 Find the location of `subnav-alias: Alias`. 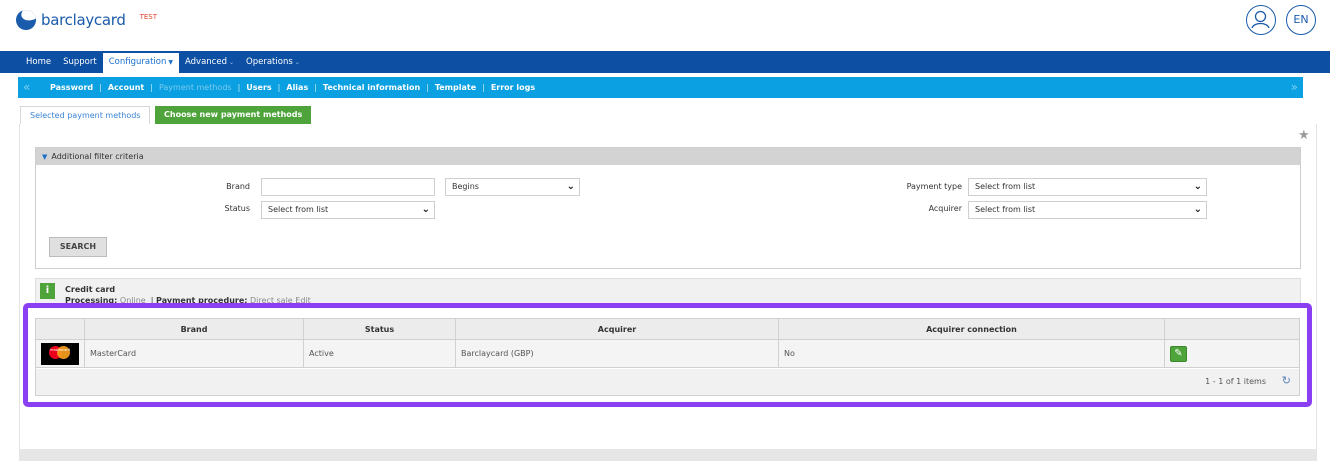

subnav-alias: Alias is located at coordinates (297, 87).